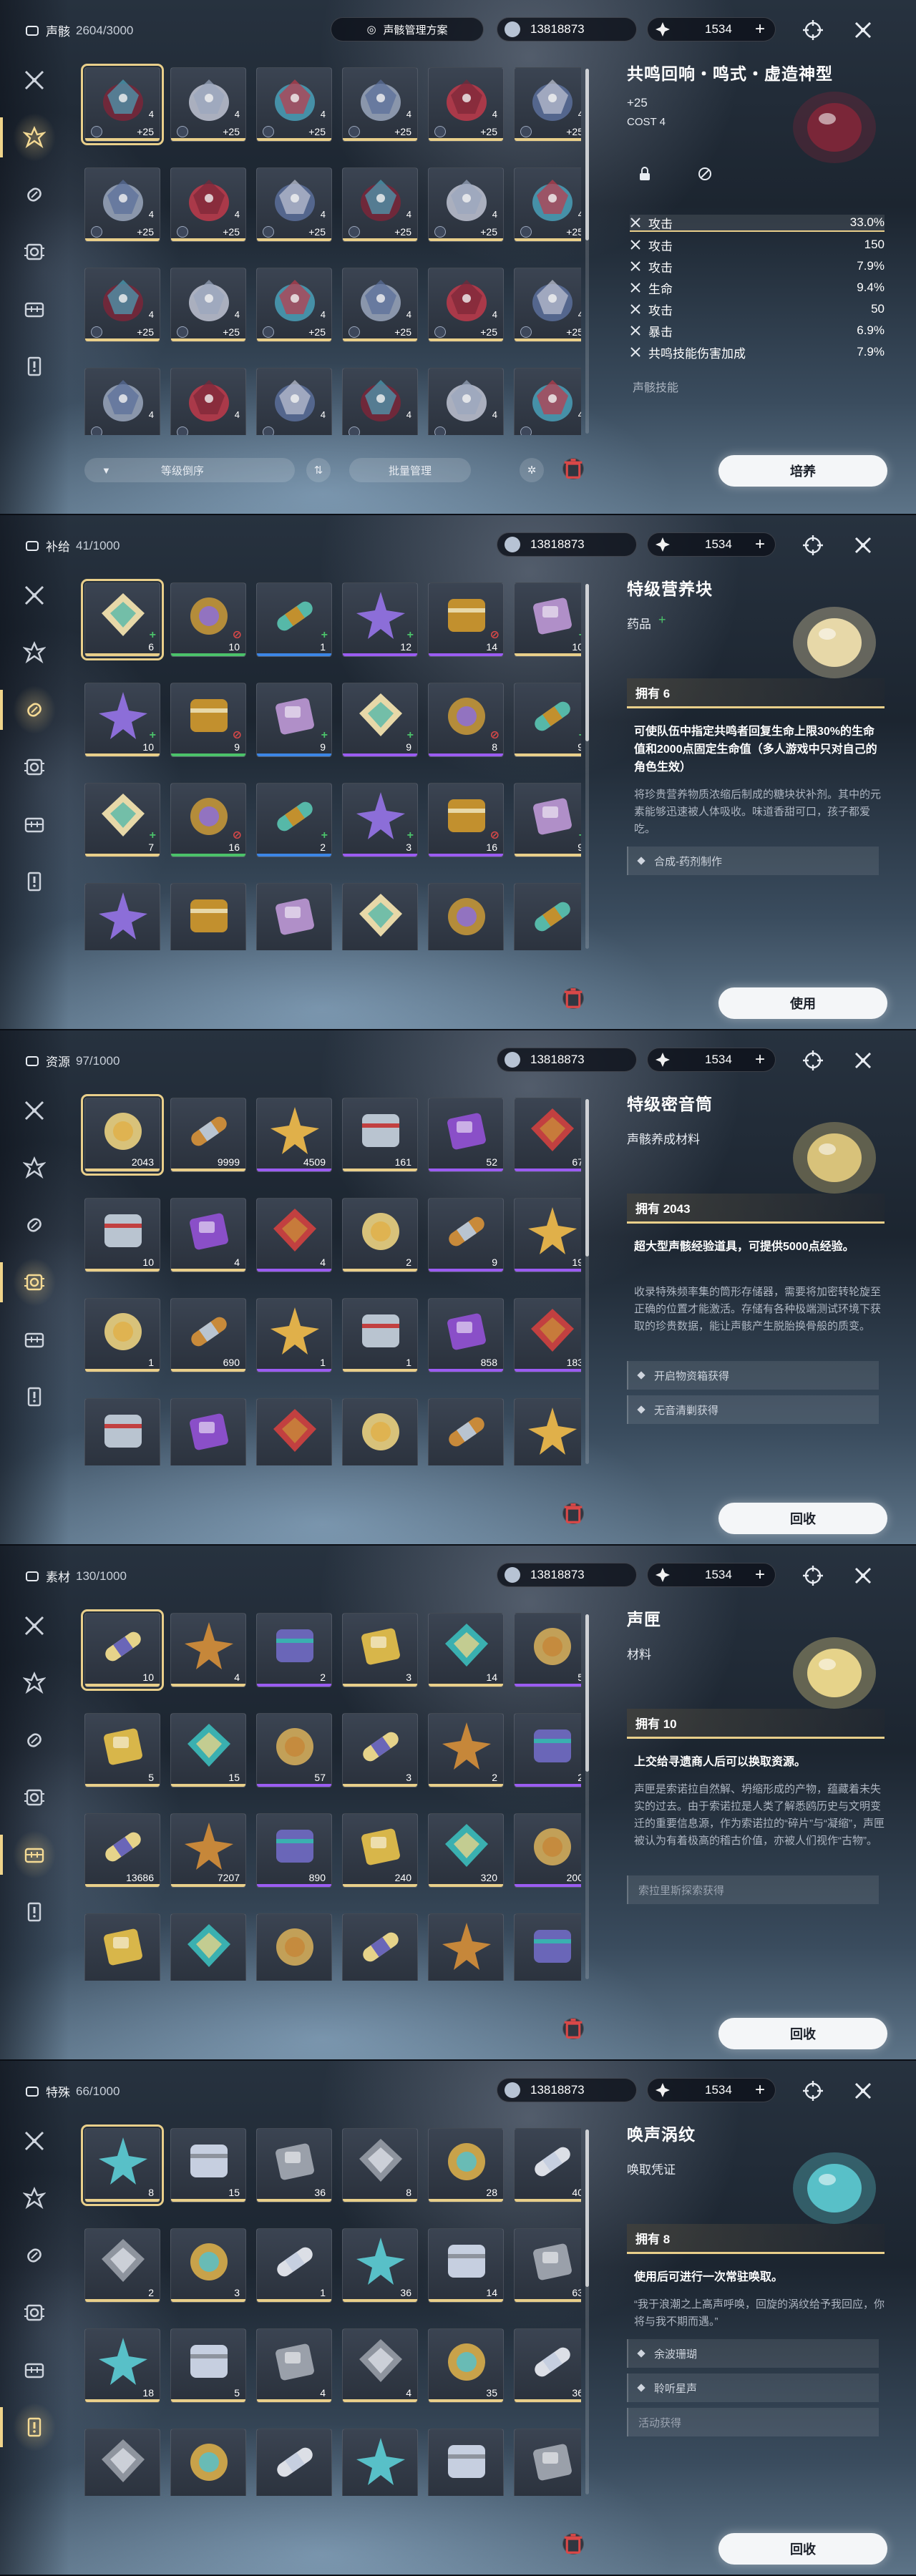 The width and height of the screenshot is (916, 2576). What do you see at coordinates (208, 1335) in the screenshot?
I see `item-slot: 690` at bounding box center [208, 1335].